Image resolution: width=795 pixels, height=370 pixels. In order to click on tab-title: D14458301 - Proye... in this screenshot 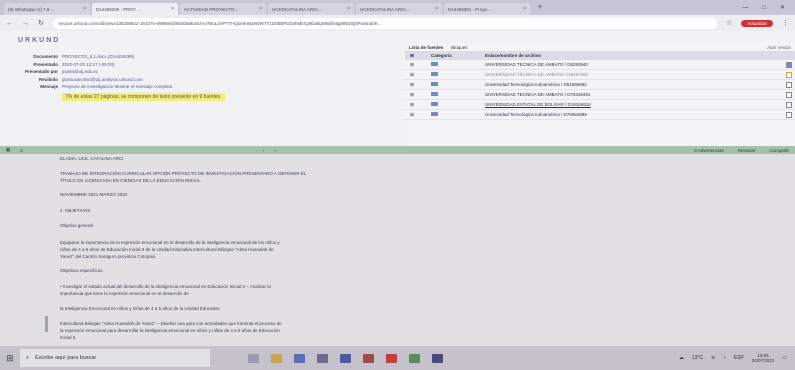, I will do `click(469, 9)`.